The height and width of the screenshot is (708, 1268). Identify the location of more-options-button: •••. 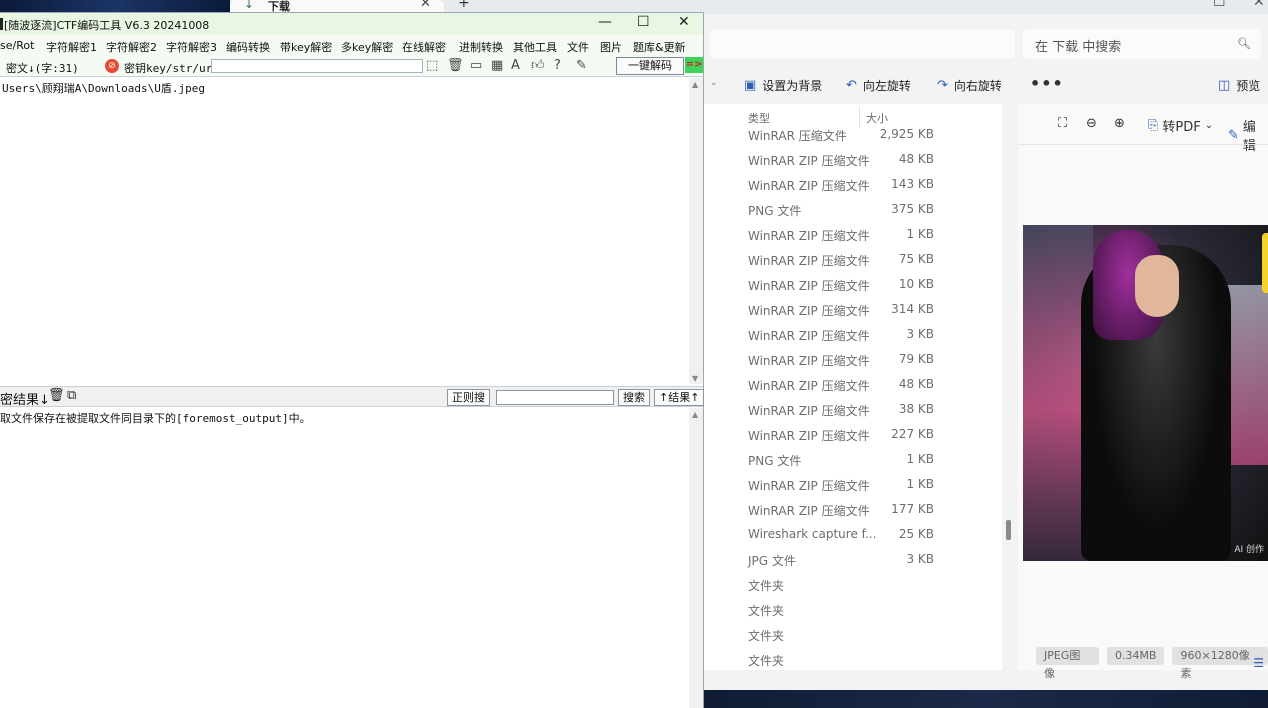
(1047, 83).